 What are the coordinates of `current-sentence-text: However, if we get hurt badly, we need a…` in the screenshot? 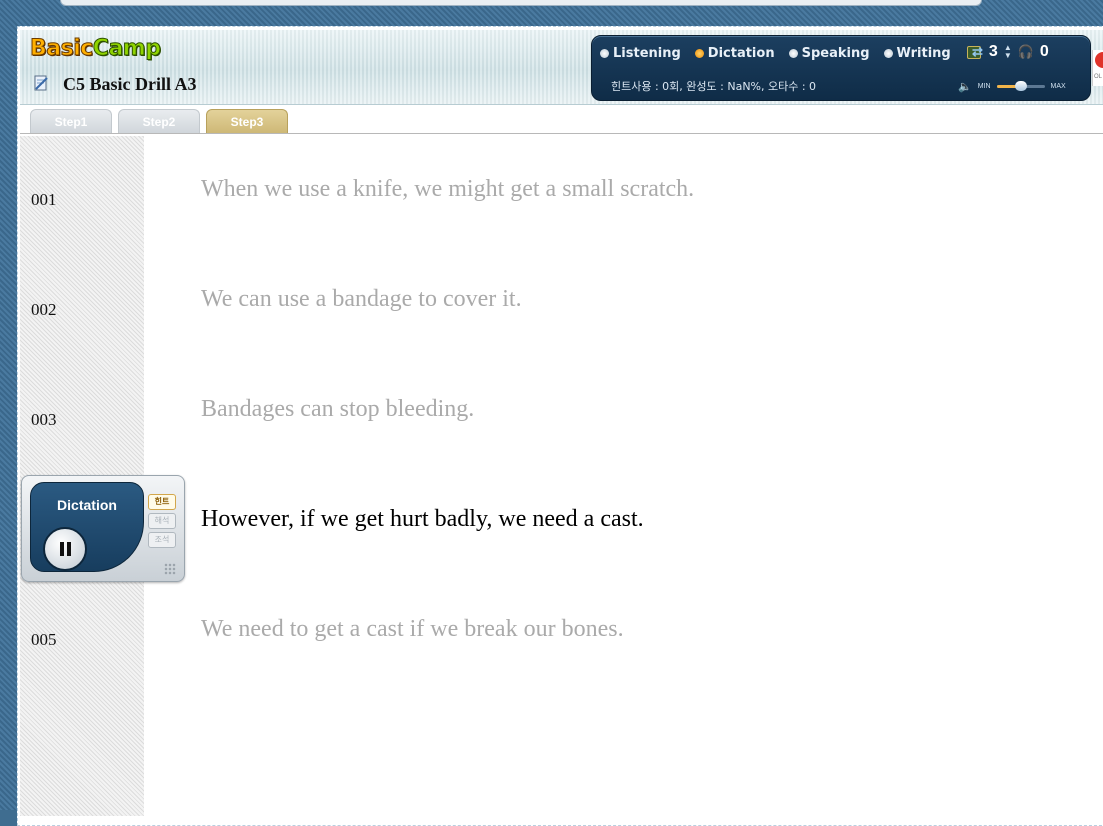 It's located at (422, 519).